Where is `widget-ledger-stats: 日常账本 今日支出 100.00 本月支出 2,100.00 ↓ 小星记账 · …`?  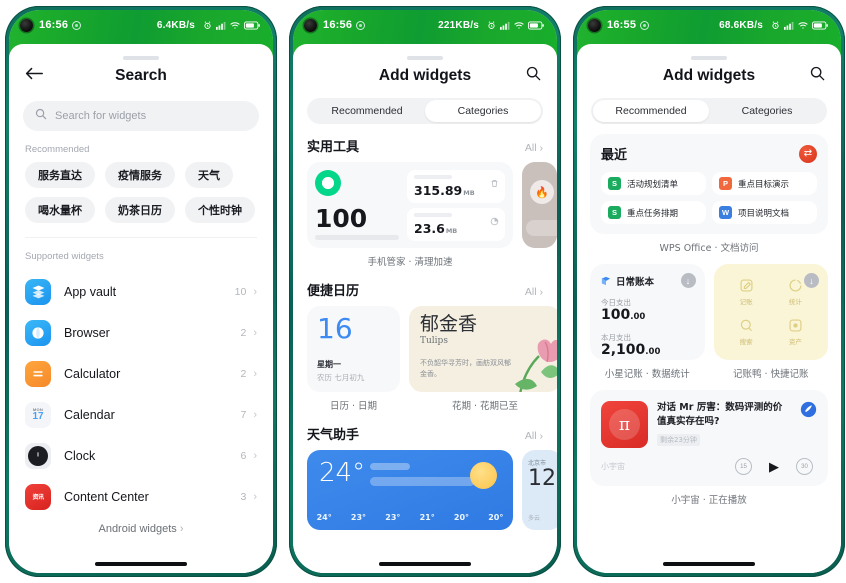 widget-ledger-stats: 日常账本 今日支出 100.00 本月支出 2,100.00 ↓ 小星记账 · … is located at coordinates (647, 322).